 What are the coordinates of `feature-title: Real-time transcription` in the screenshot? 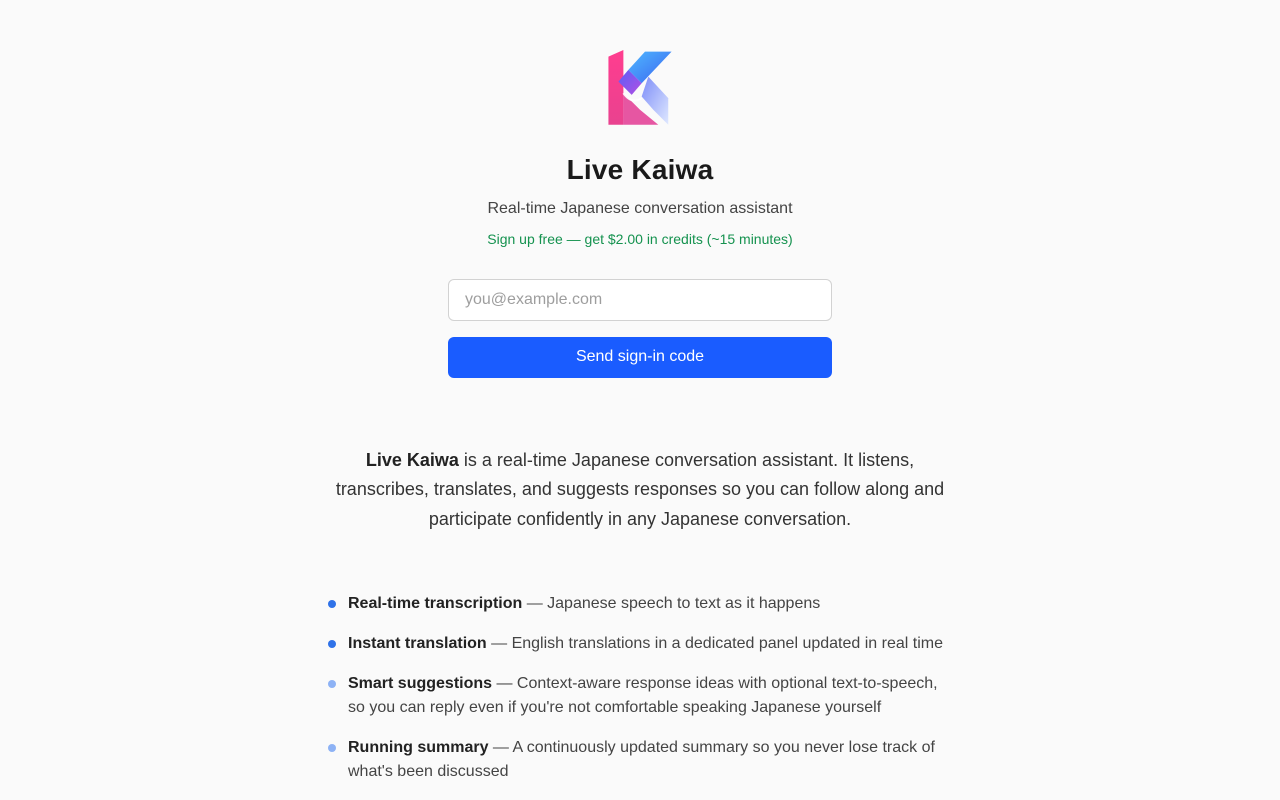 It's located at (435, 603).